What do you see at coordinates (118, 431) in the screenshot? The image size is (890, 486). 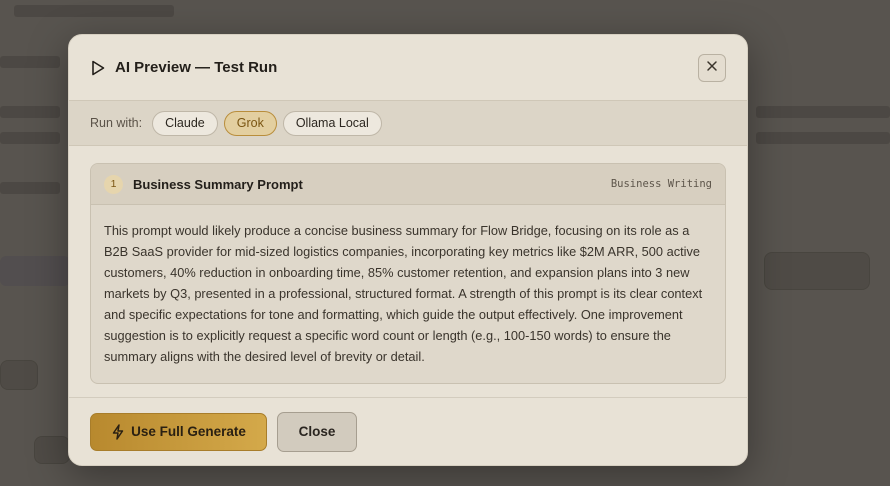 I see `lightning-icon` at bounding box center [118, 431].